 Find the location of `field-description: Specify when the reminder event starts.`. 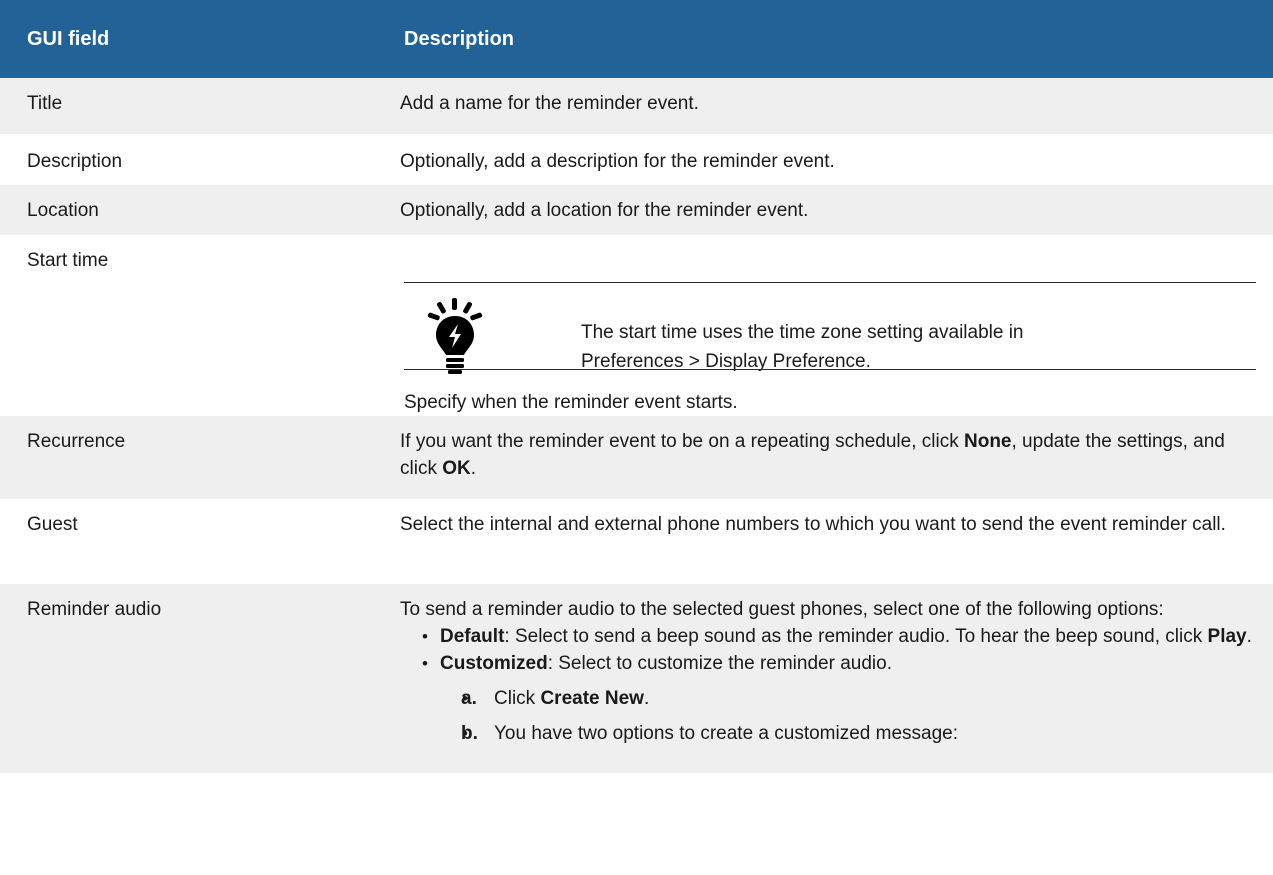

field-description: Specify when the reminder event starts. is located at coordinates (571, 402).